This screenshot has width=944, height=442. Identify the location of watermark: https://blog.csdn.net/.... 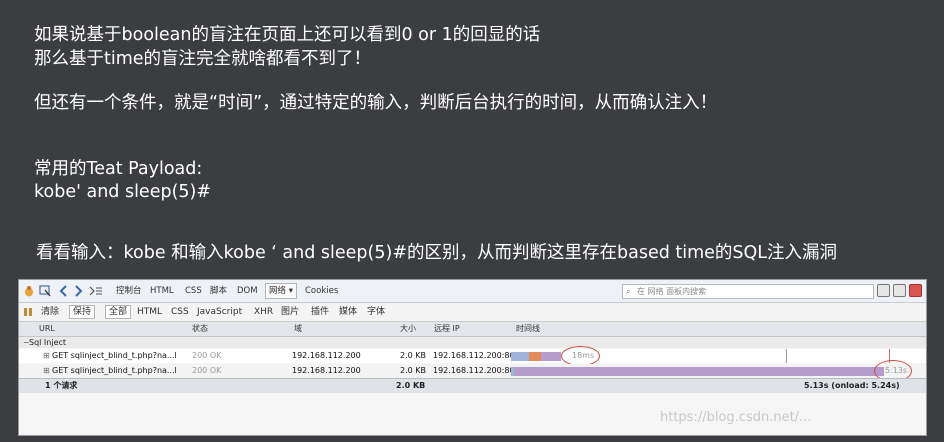
(736, 417).